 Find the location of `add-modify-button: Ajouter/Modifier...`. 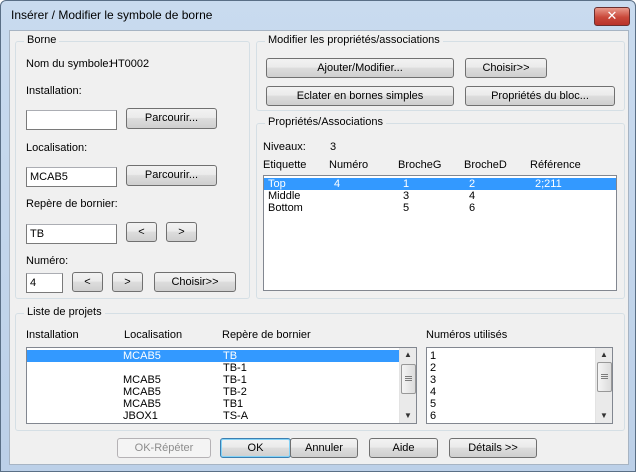

add-modify-button: Ajouter/Modifier... is located at coordinates (360, 68).